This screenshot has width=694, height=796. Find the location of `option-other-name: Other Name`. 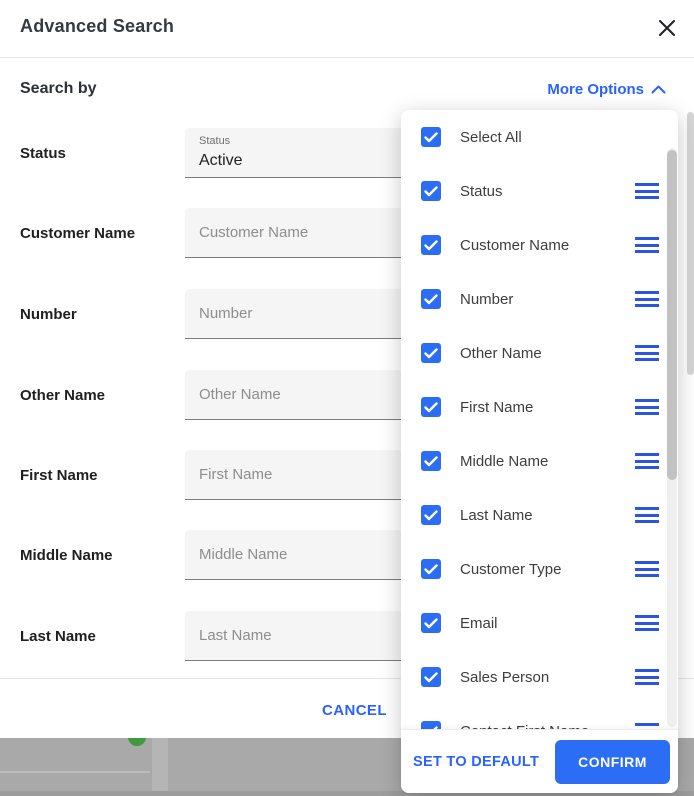

option-other-name: Other Name is located at coordinates (539, 353).